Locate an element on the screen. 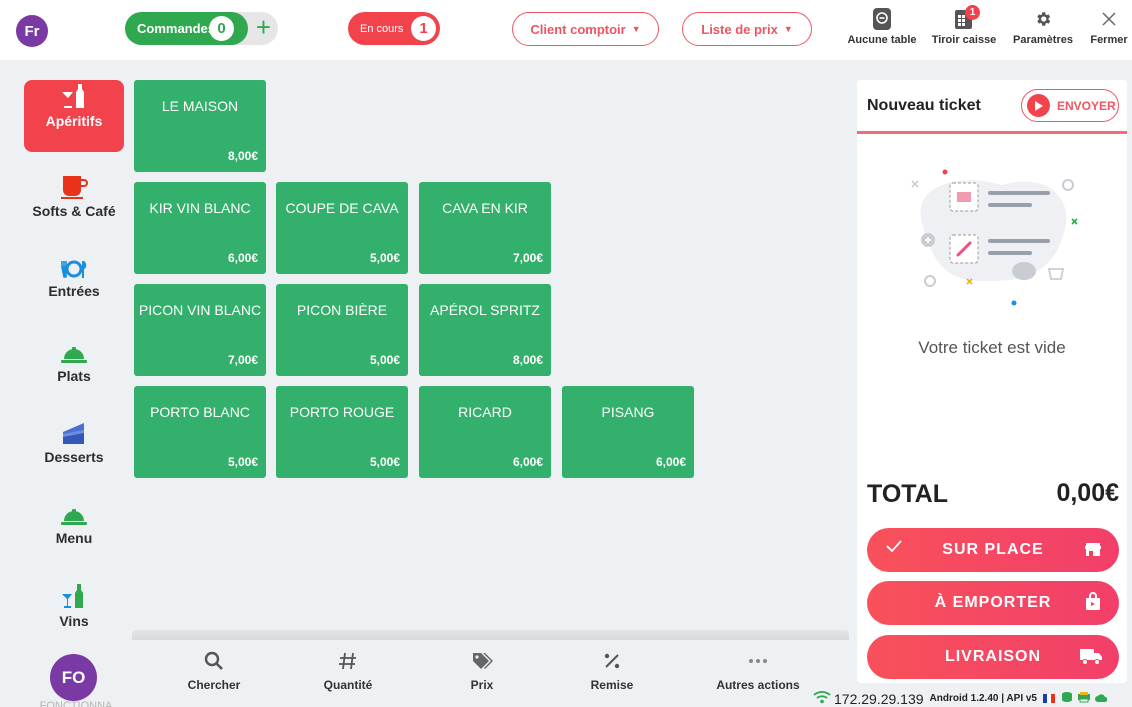 The height and width of the screenshot is (707, 1132). quantity-button: Quantité is located at coordinates (348, 670).